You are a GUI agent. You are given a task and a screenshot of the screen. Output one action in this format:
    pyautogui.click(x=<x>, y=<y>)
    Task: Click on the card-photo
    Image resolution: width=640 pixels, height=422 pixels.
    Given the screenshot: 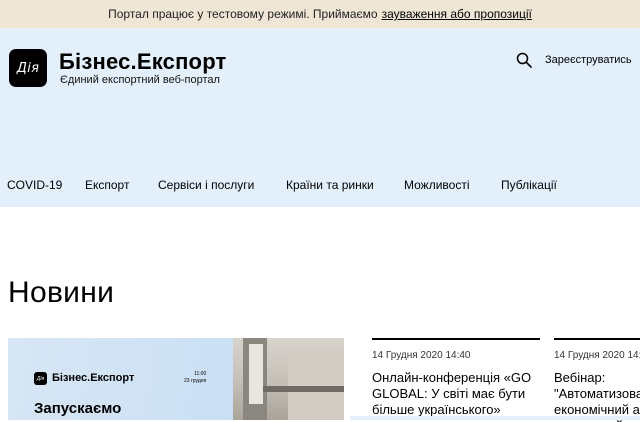 What is the action you would take?
    pyautogui.click(x=288, y=379)
    